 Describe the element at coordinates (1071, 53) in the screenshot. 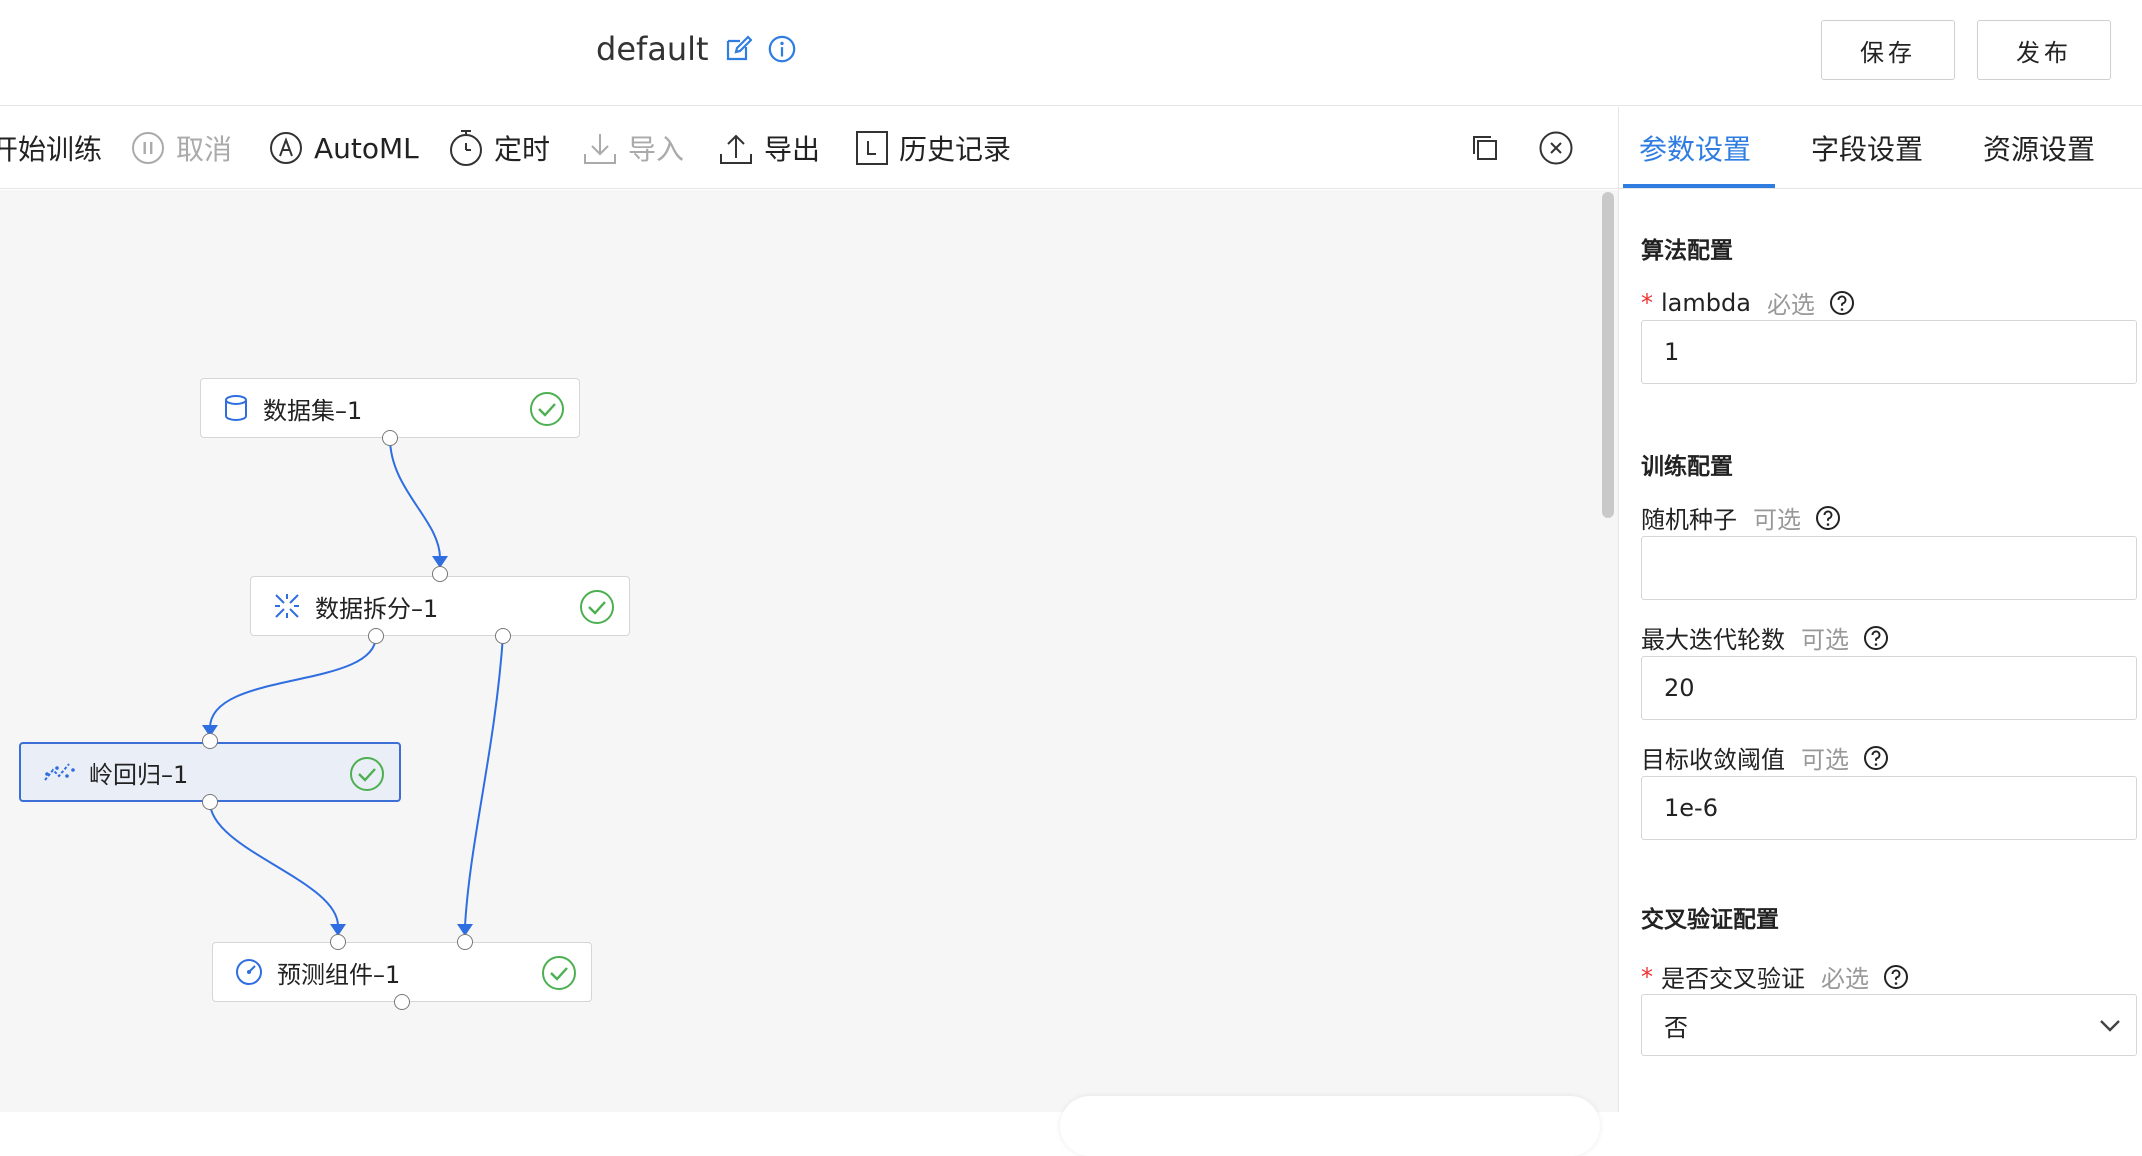

I see `header-bar: default 保存 发布` at that location.